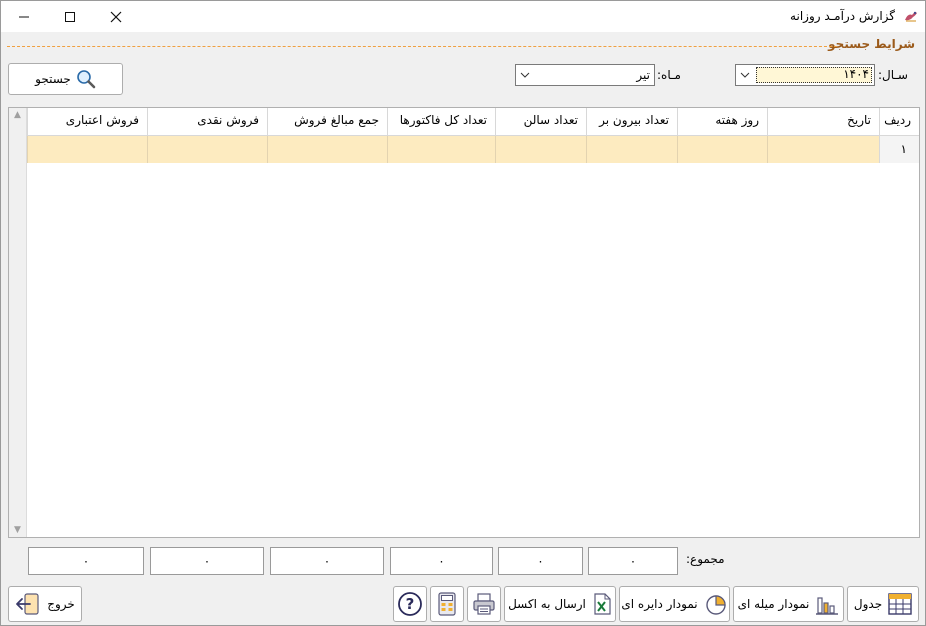 The image size is (926, 626). Describe the element at coordinates (463, 16) in the screenshot. I see `title-bar: گزارش درآمـد روزانه` at that location.